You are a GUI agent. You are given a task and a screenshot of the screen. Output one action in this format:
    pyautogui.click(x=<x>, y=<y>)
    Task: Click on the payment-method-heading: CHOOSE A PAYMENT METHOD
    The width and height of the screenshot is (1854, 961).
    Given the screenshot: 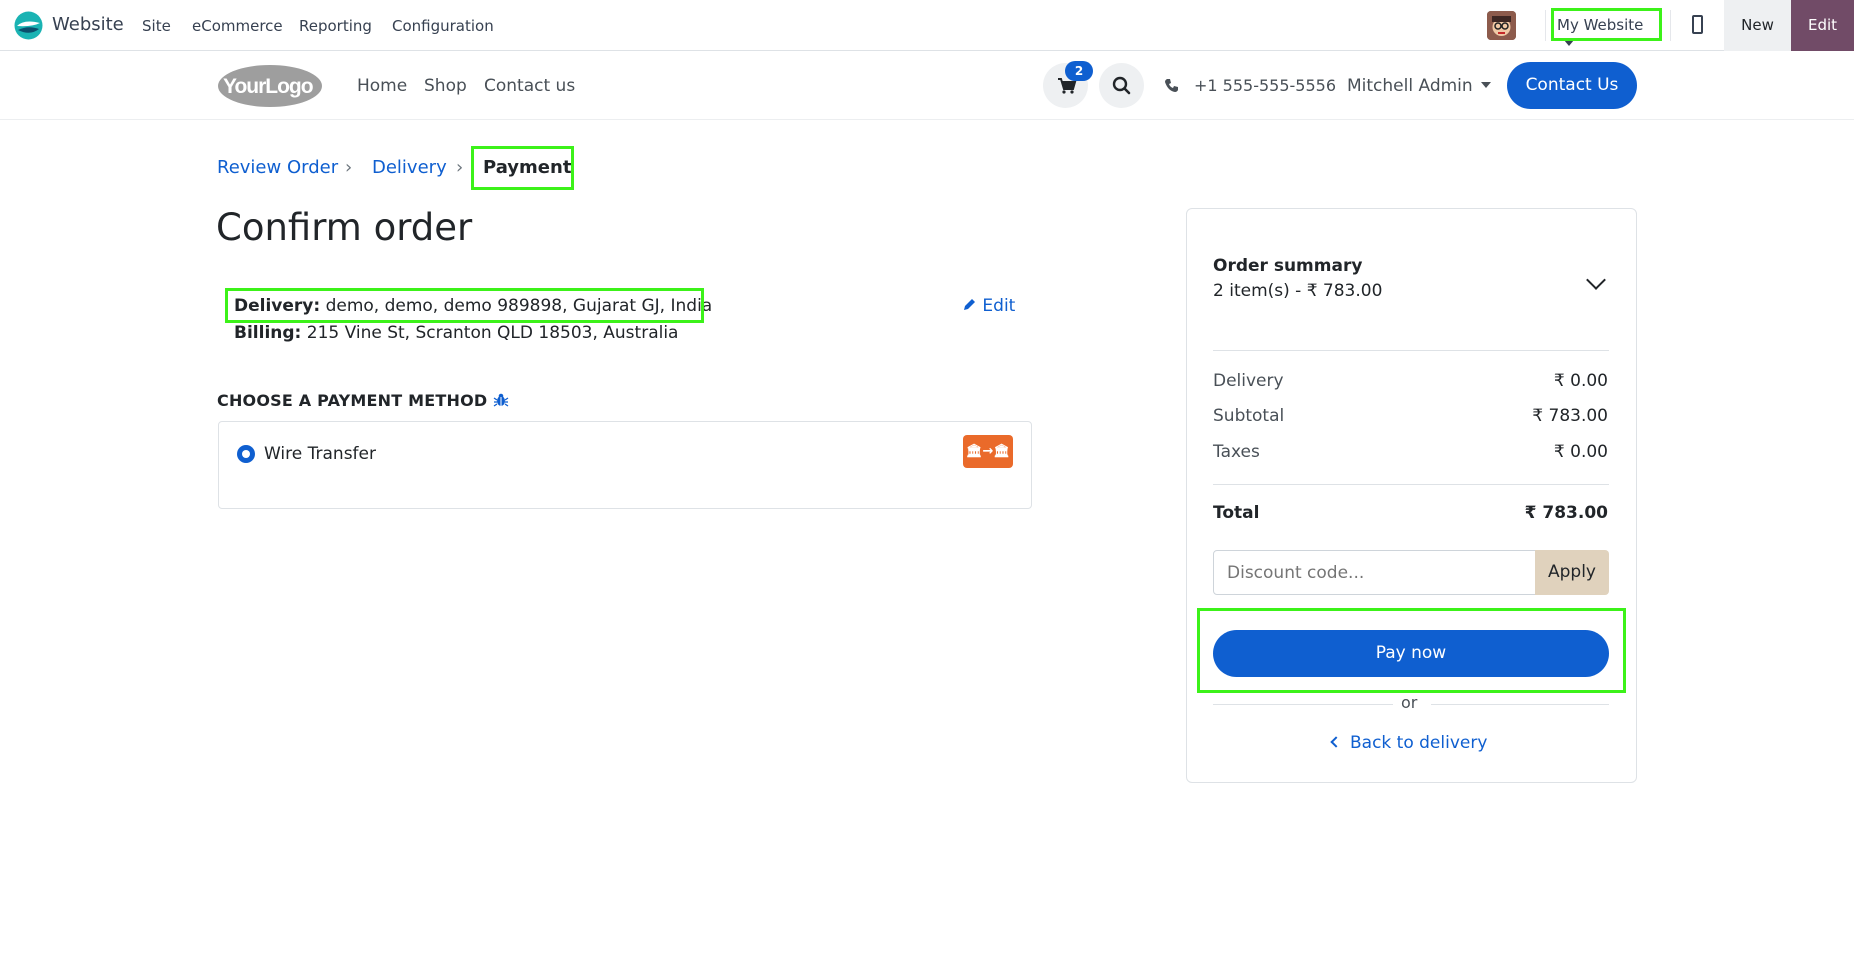 What is the action you would take?
    pyautogui.click(x=363, y=400)
    